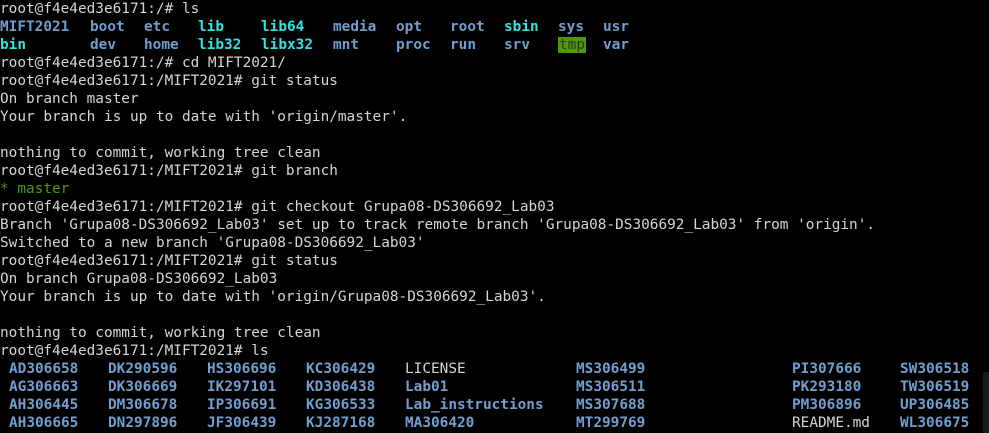  What do you see at coordinates (341, 423) in the screenshot?
I see `ls-entry: KJ287168` at bounding box center [341, 423].